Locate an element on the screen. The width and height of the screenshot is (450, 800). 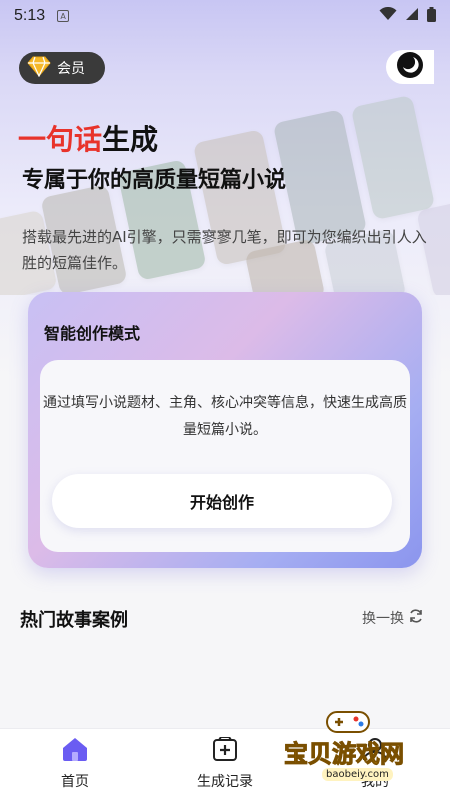
refresh-label: 换一换 is located at coordinates (383, 619).